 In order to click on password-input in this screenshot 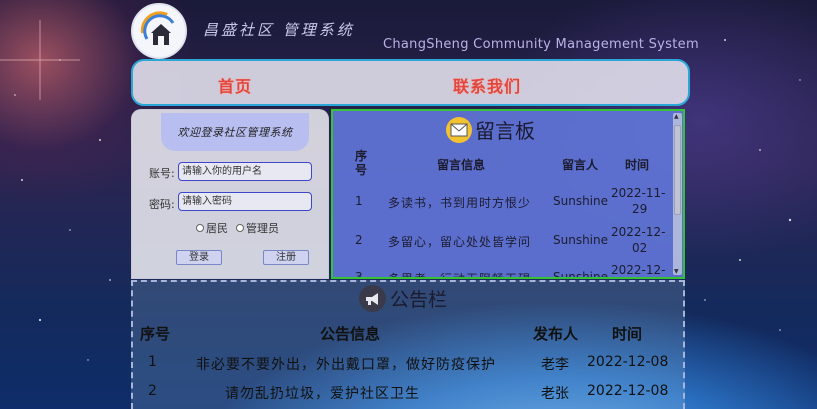, I will do `click(245, 201)`.